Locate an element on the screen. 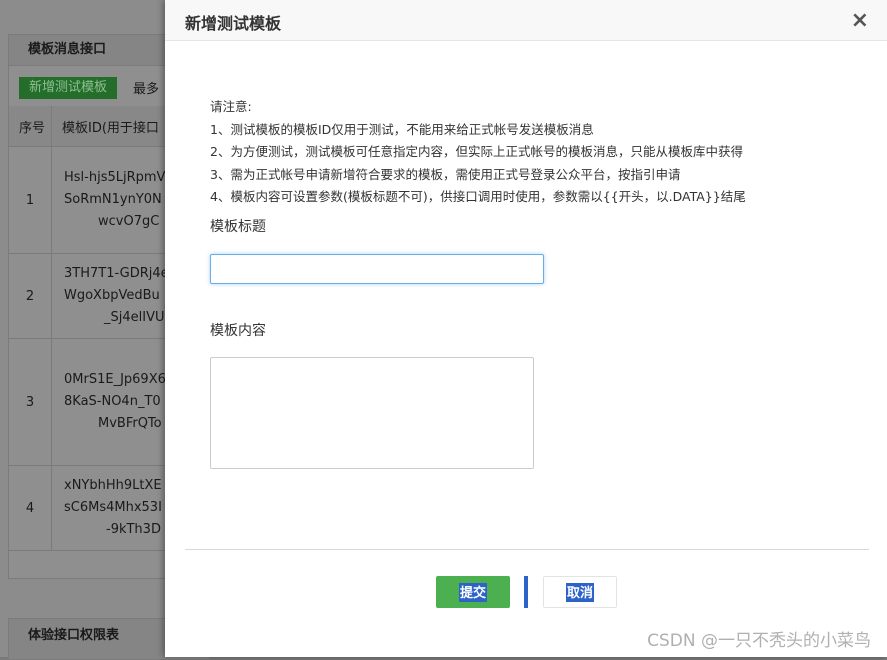 The height and width of the screenshot is (660, 887). template-content-label: 模板内容 is located at coordinates (238, 331).